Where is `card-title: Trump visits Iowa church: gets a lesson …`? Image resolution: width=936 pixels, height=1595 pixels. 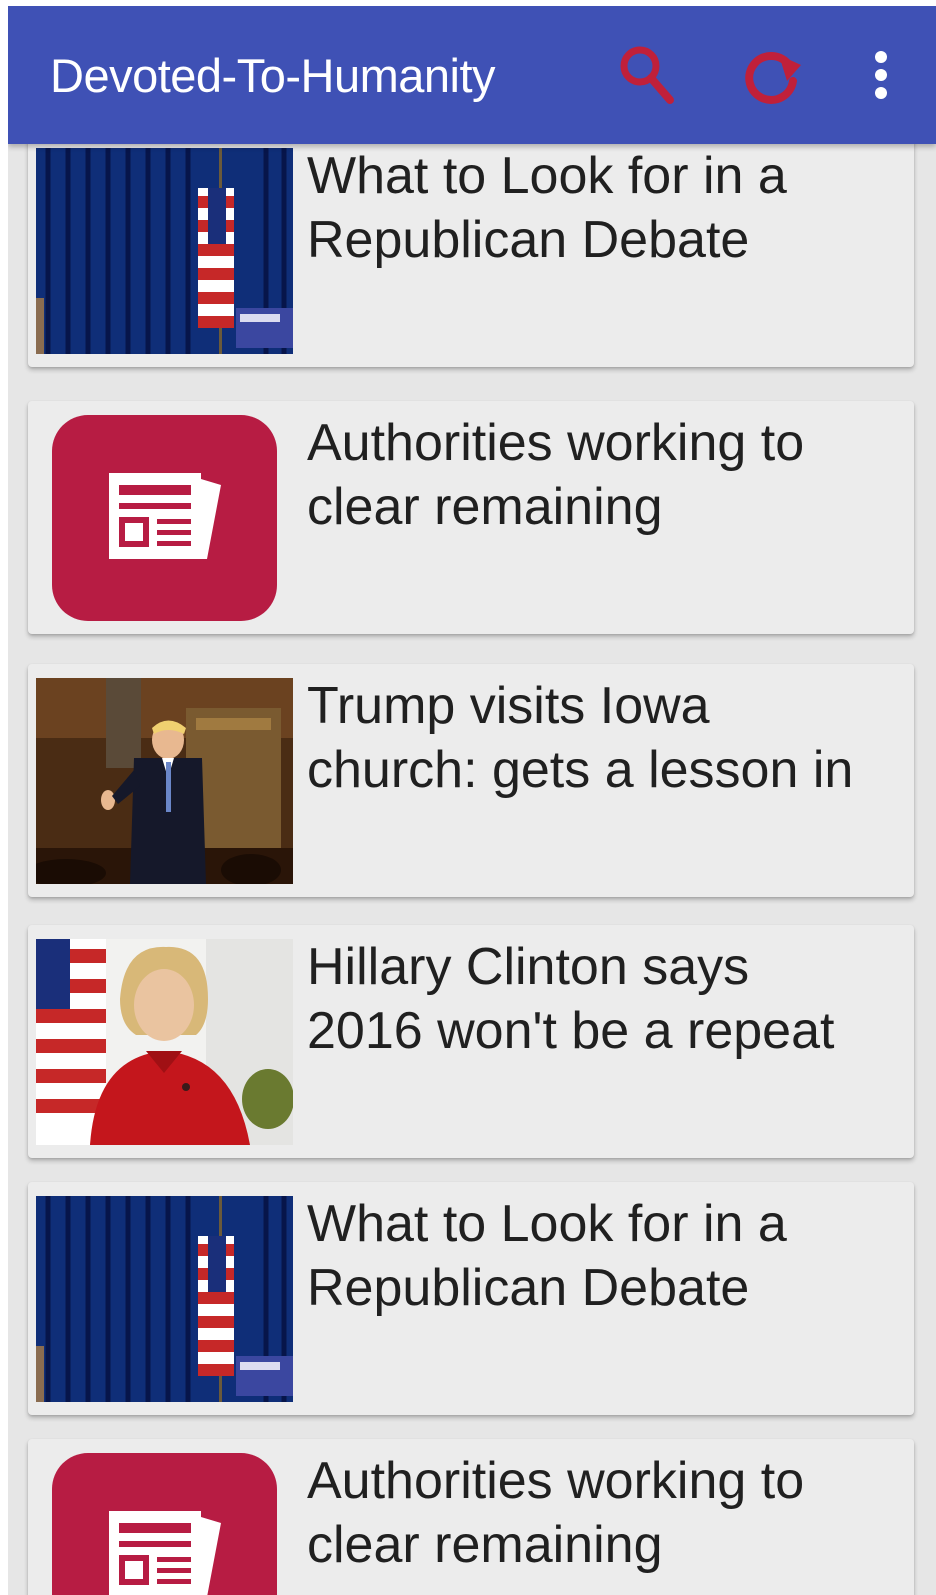 card-title: Trump visits Iowa church: gets a lesson … is located at coordinates (607, 738).